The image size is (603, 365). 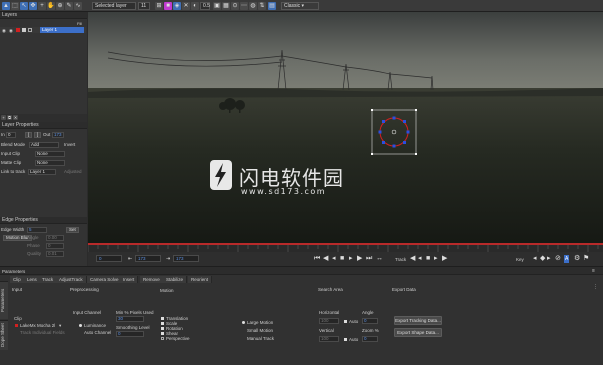 What do you see at coordinates (6, 6) in the screenshot?
I see `select-tool-icon: ▲` at bounding box center [6, 6].